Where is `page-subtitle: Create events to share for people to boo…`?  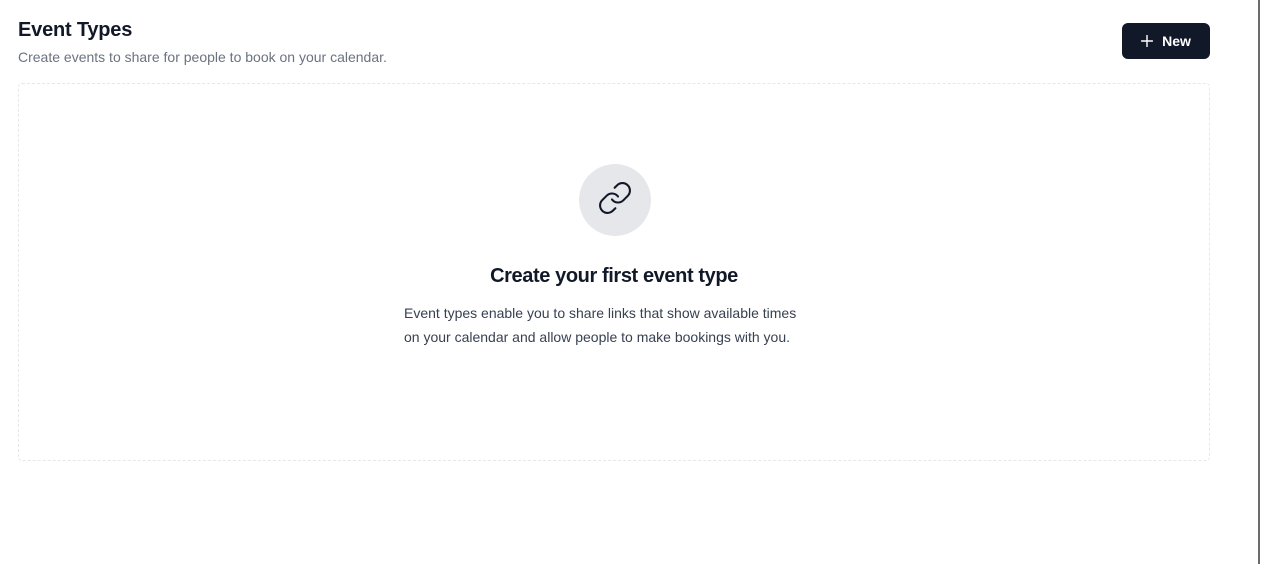
page-subtitle: Create events to share for people to boo… is located at coordinates (202, 57).